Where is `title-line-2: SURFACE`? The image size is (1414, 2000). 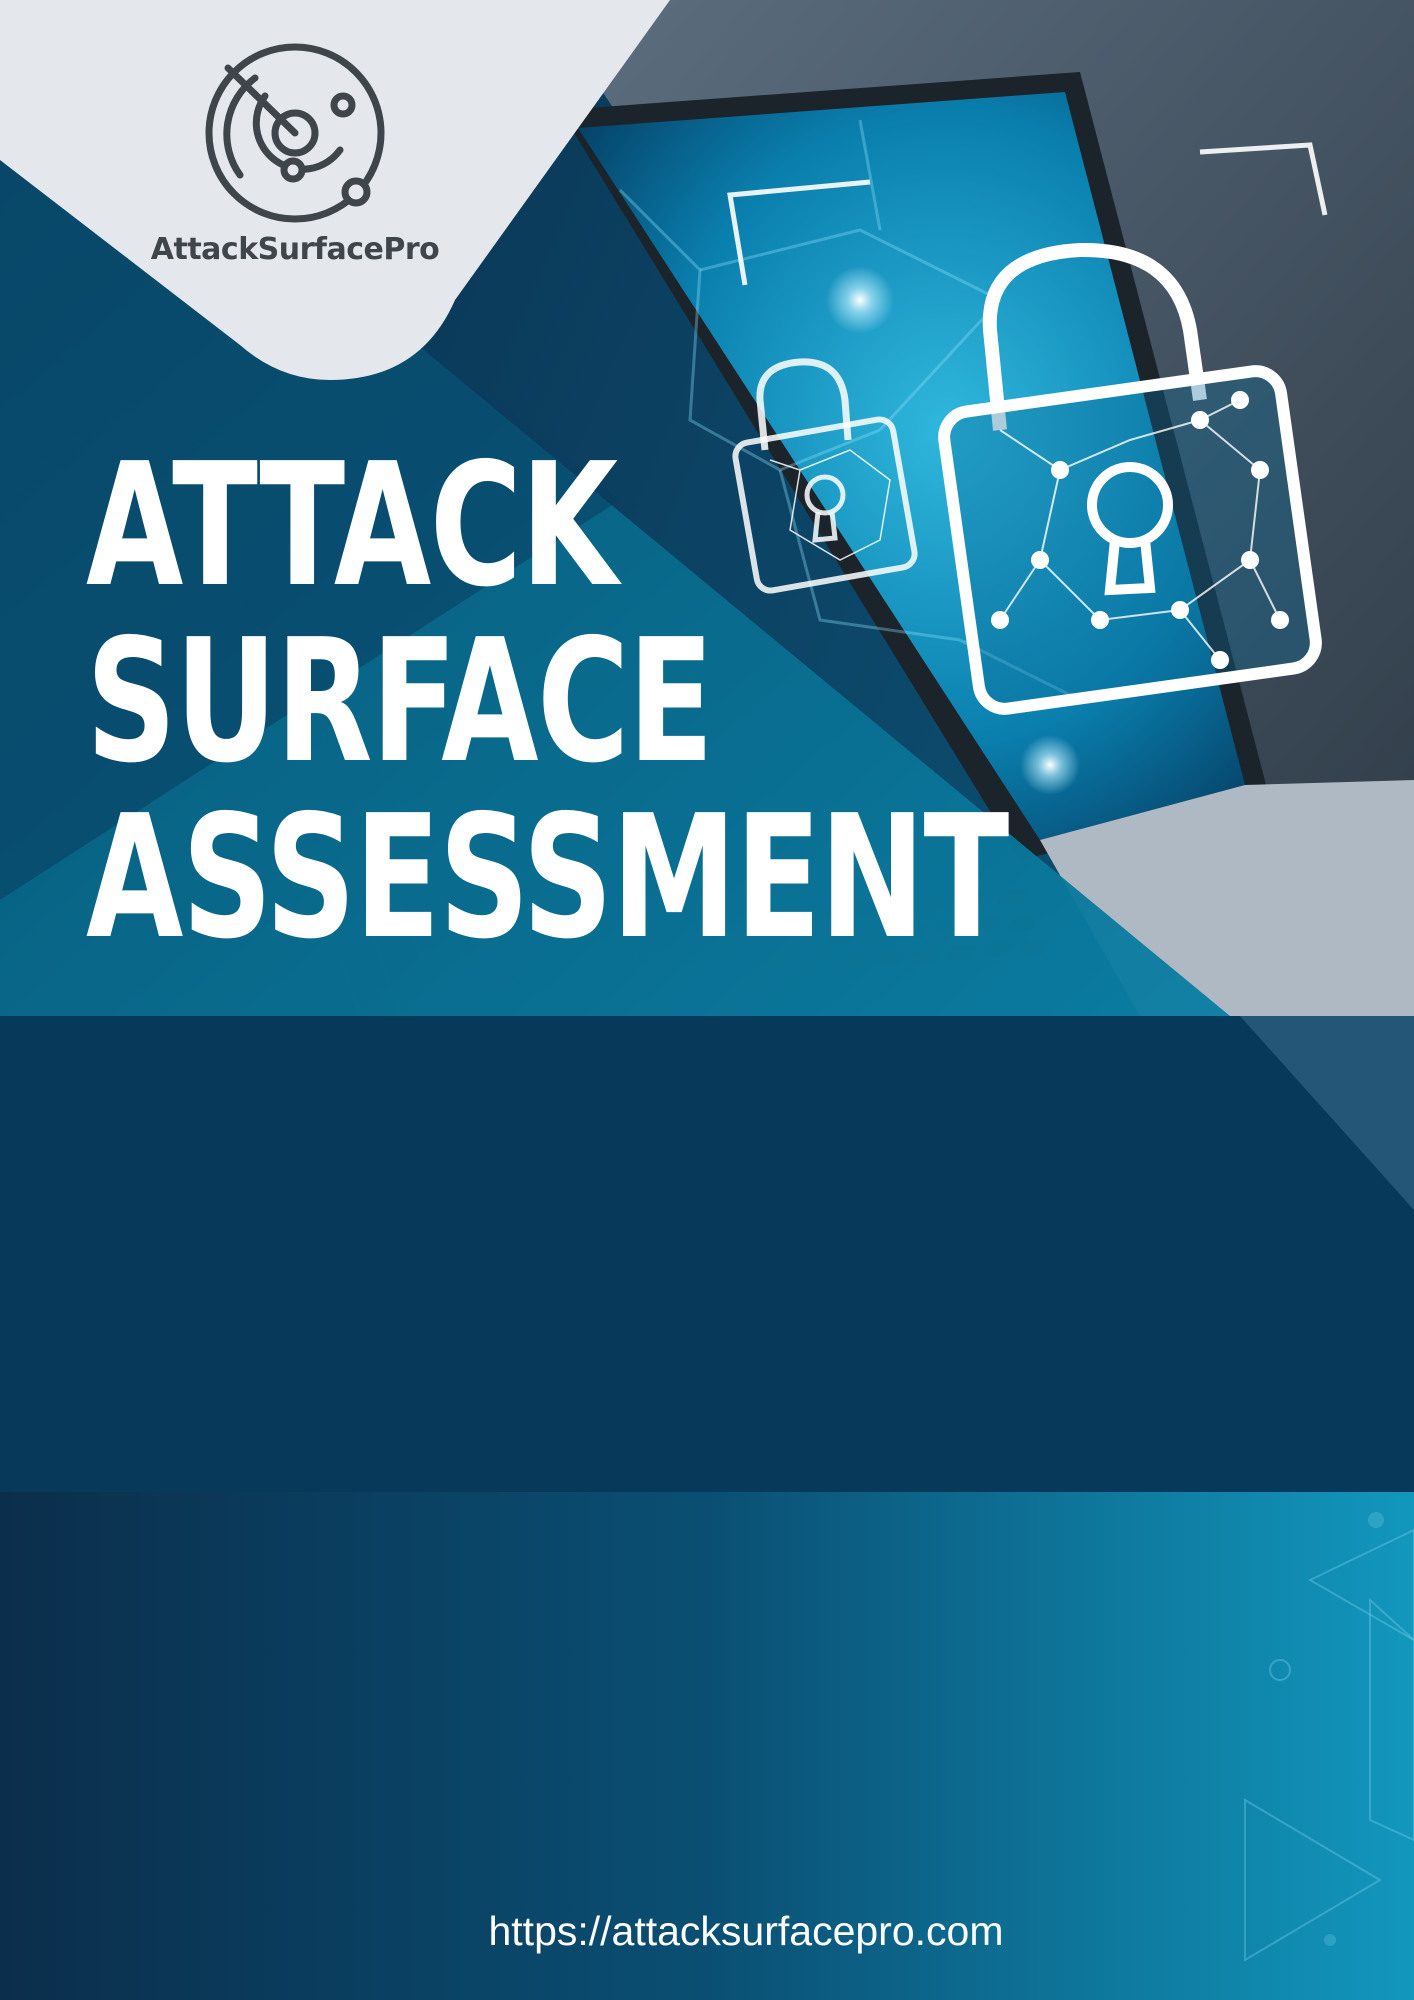 title-line-2: SURFACE is located at coordinates (400, 702).